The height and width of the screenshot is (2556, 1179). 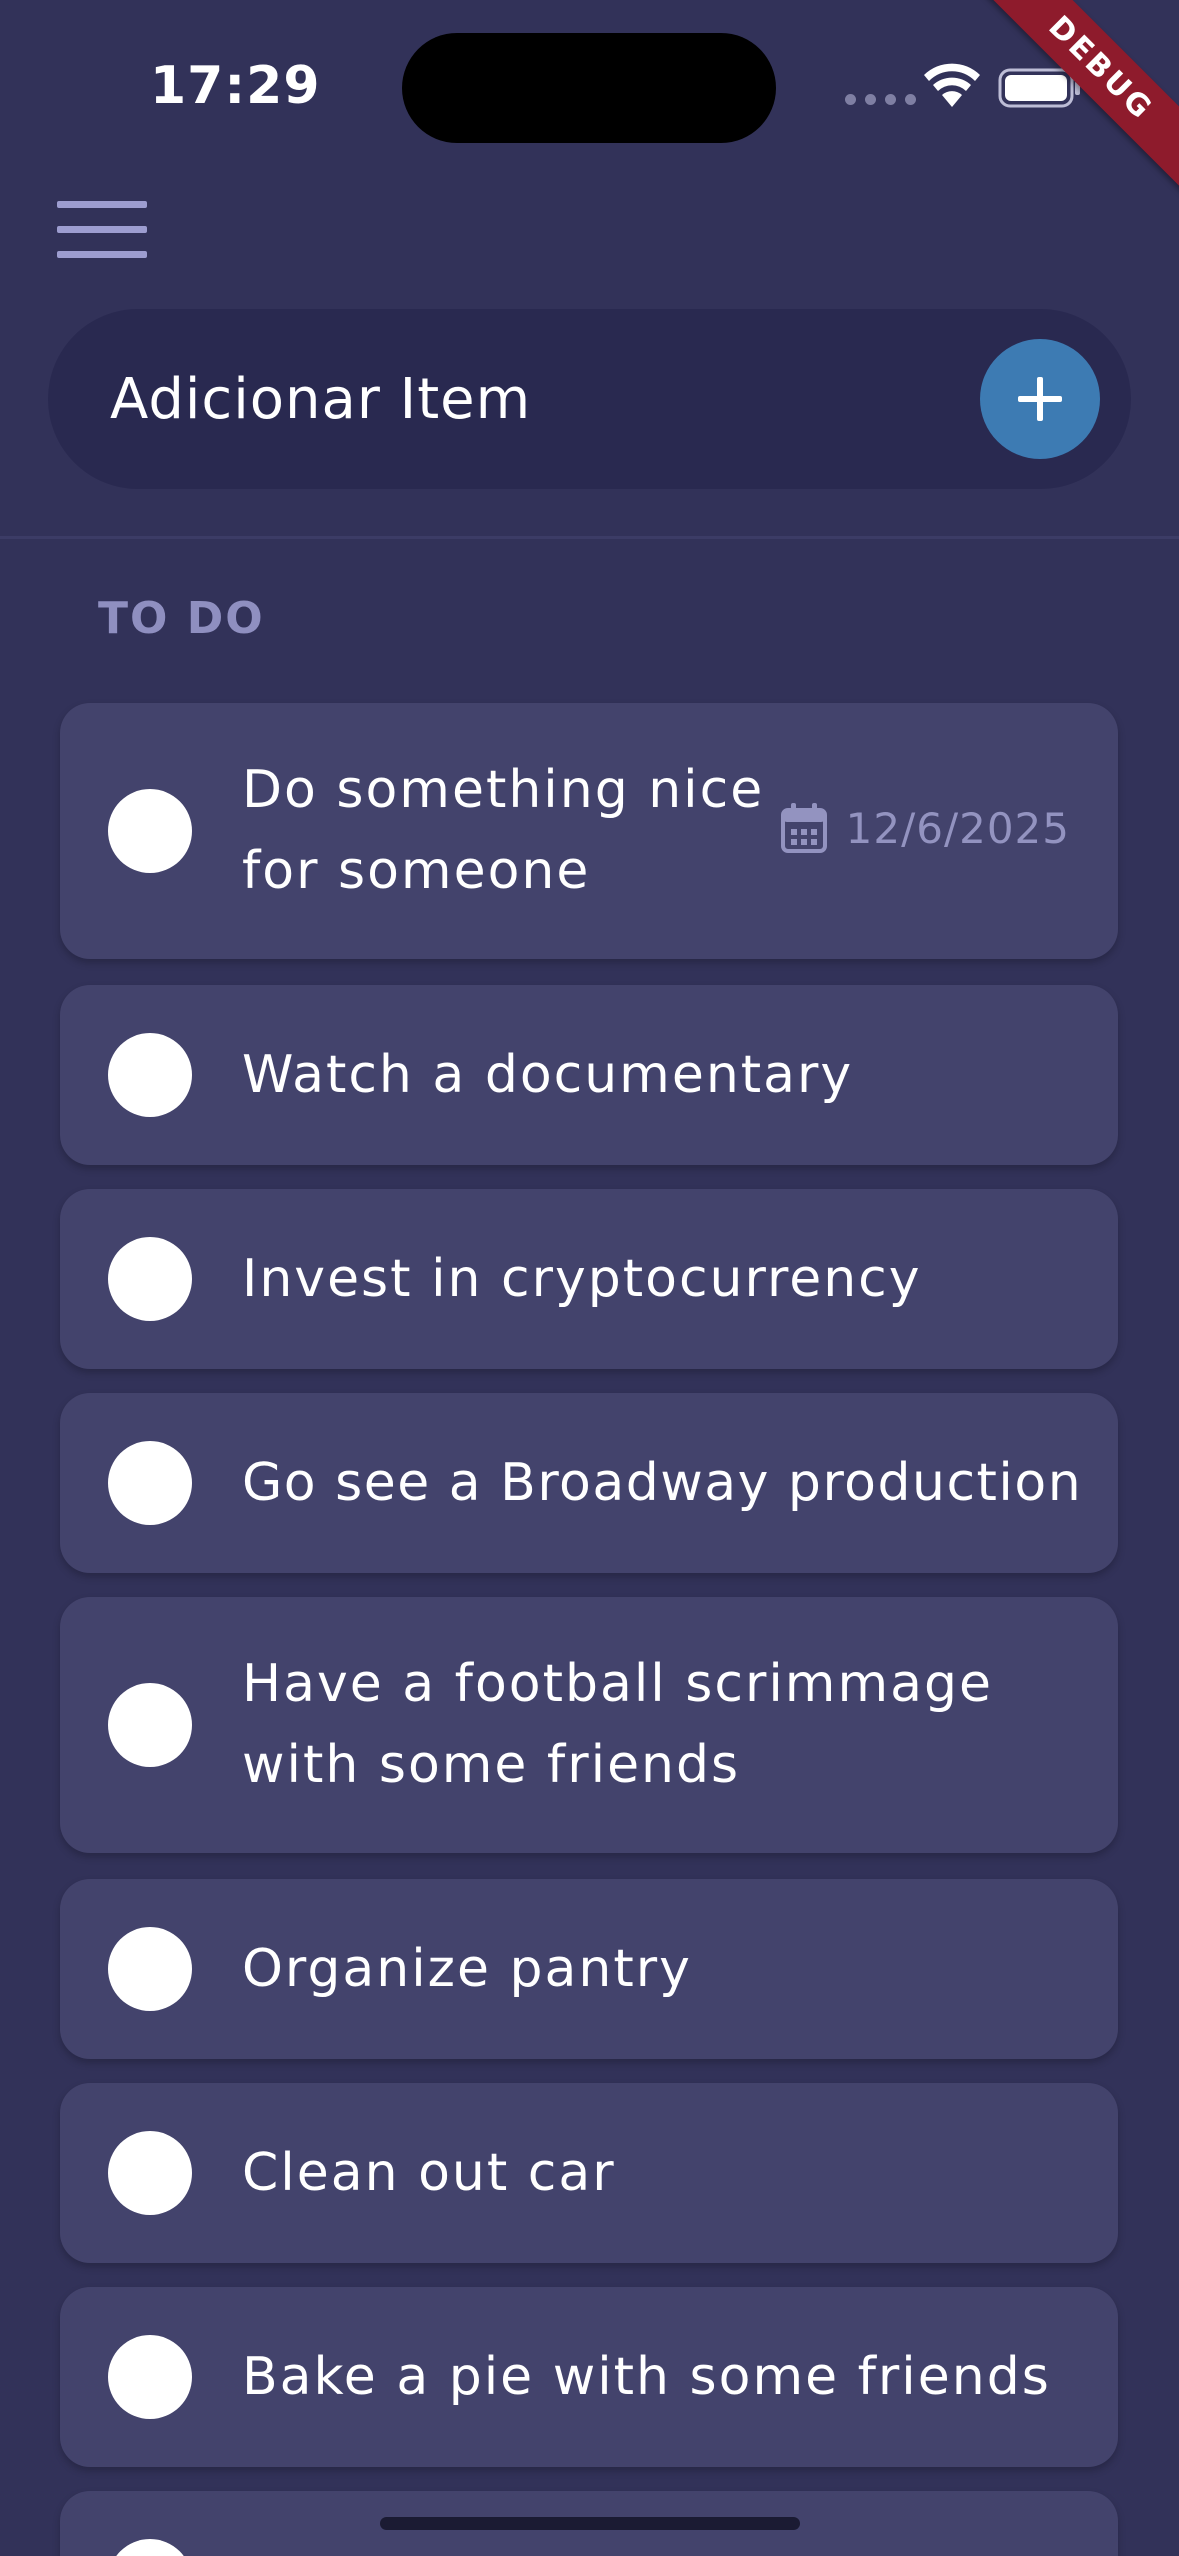 I want to click on task-text: Clean out car, so click(x=429, y=2173).